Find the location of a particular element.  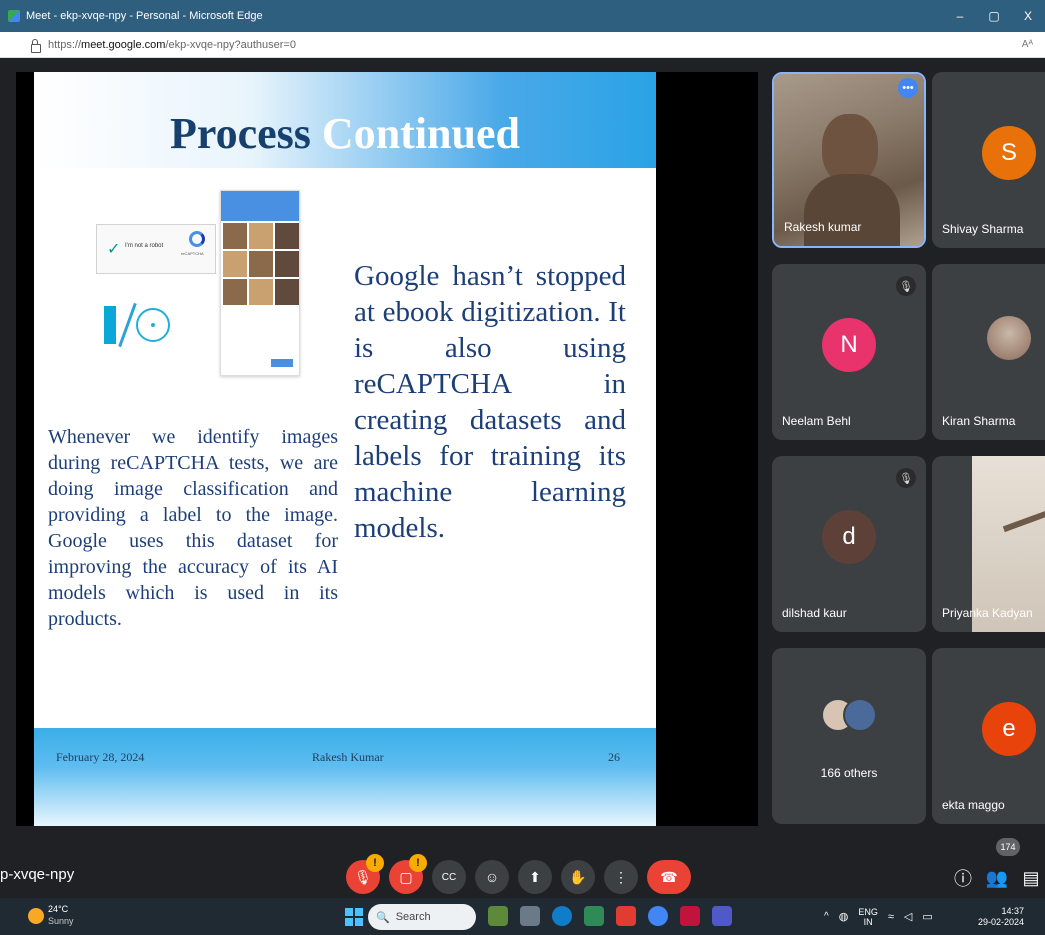

windows-start-icon is located at coordinates (354, 917).